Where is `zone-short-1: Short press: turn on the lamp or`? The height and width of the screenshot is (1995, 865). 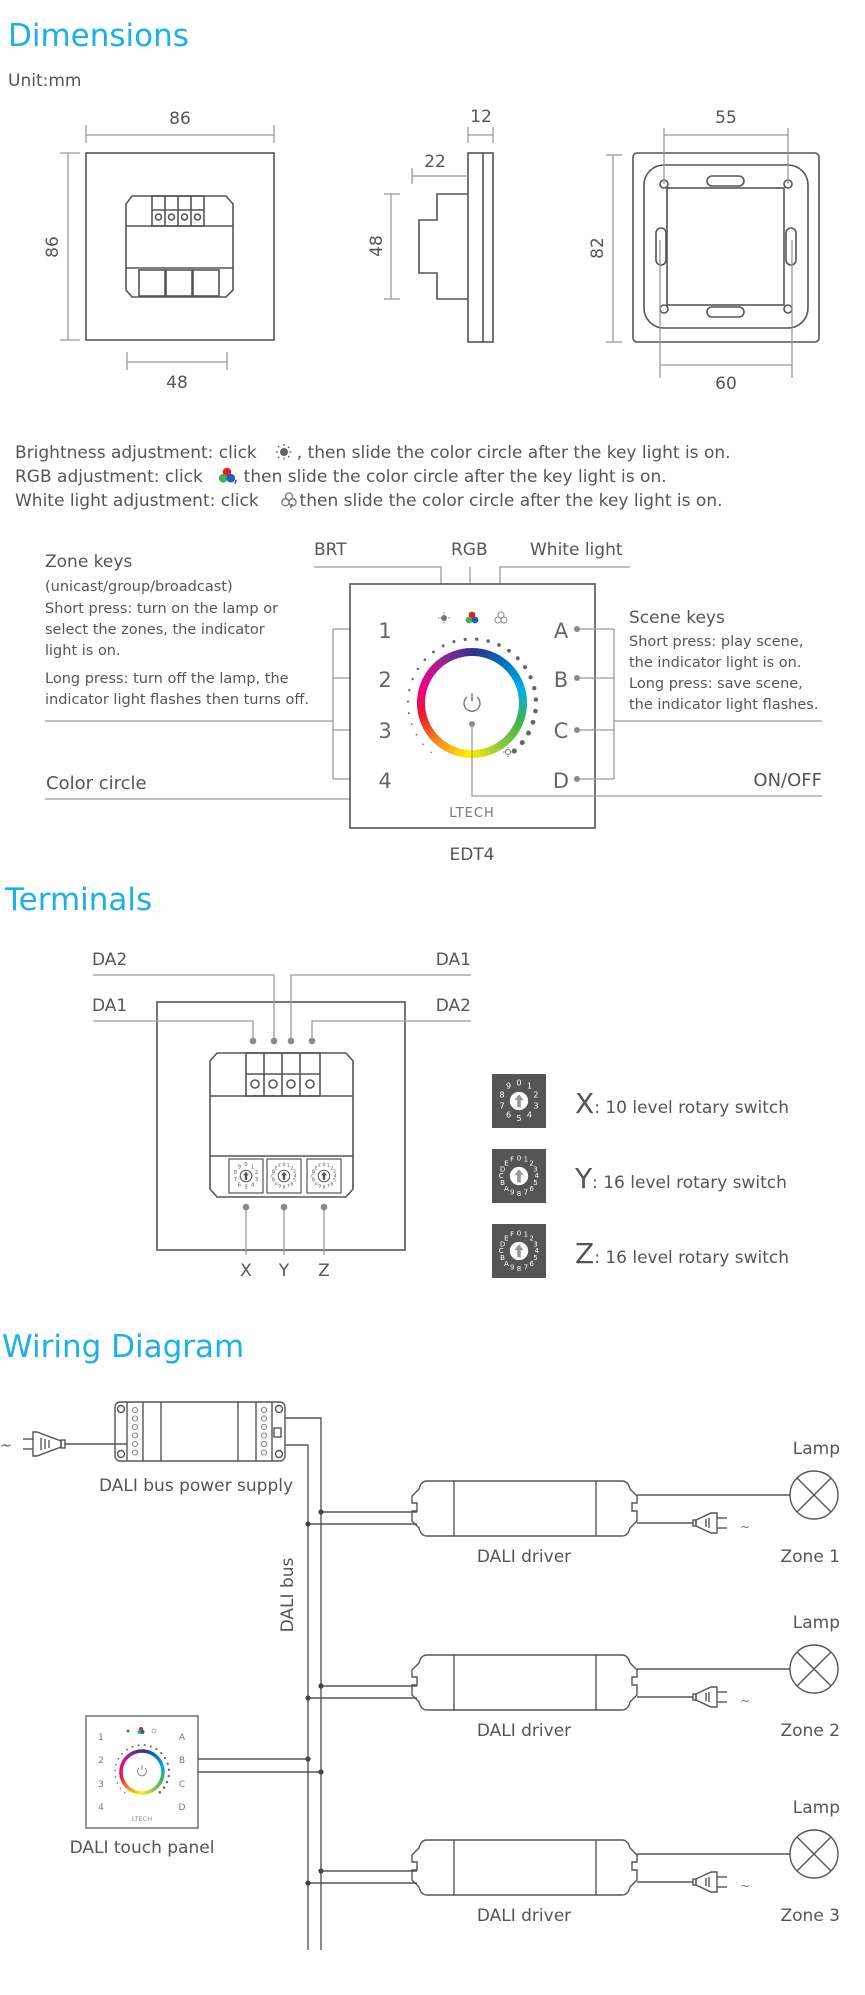 zone-short-1: Short press: turn on the lamp or is located at coordinates (161, 609).